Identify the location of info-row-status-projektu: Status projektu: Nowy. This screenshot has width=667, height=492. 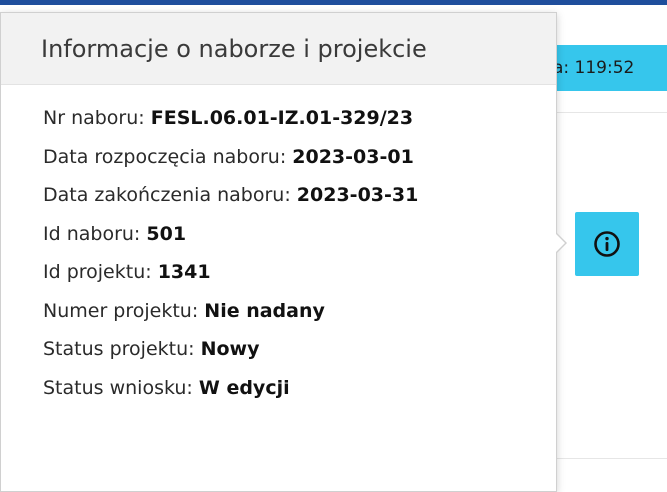
(299, 349).